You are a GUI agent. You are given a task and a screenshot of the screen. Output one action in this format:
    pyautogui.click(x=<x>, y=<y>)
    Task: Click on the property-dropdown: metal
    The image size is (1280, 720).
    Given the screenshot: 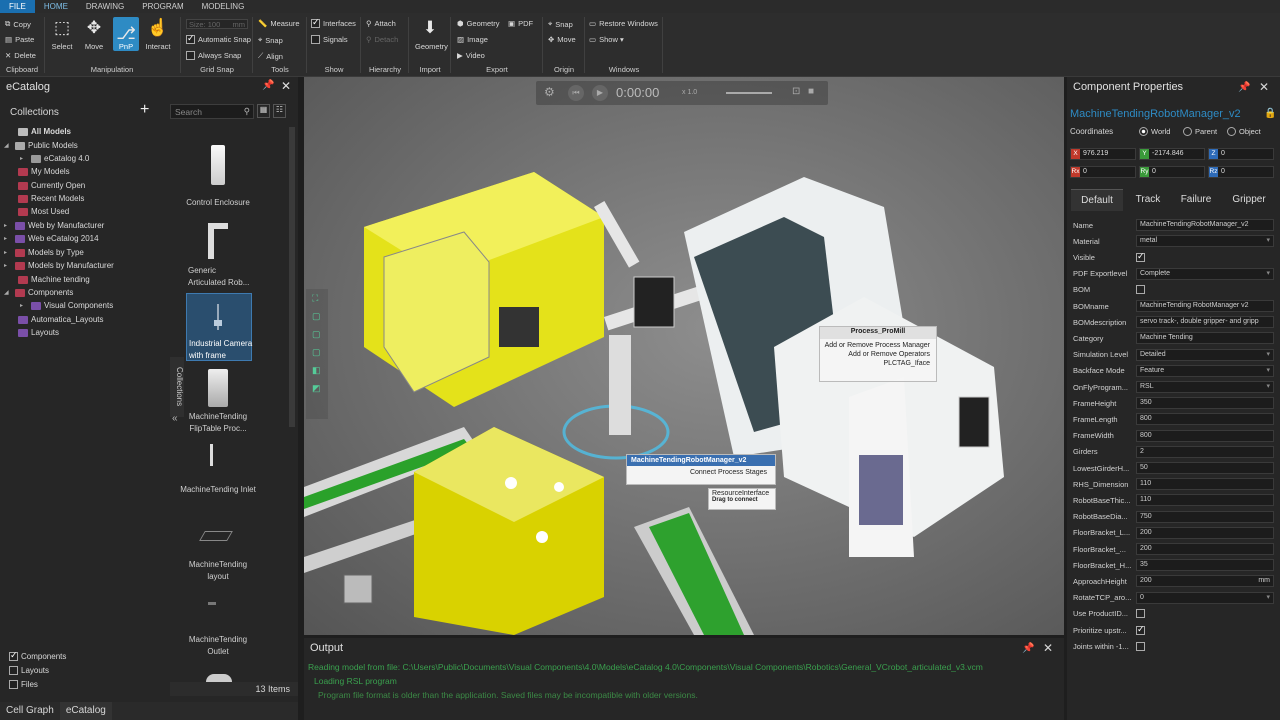 What is the action you would take?
    pyautogui.click(x=1205, y=241)
    